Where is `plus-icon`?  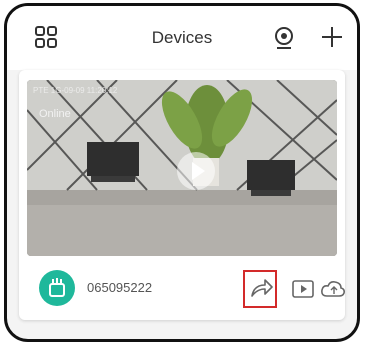
plus-icon is located at coordinates (332, 37).